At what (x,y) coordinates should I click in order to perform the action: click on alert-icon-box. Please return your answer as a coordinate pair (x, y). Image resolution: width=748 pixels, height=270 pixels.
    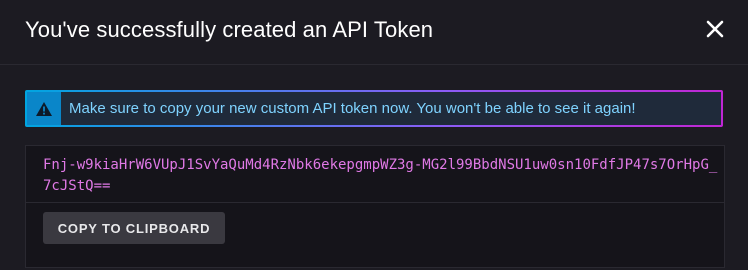
    Looking at the image, I should click on (44, 108).